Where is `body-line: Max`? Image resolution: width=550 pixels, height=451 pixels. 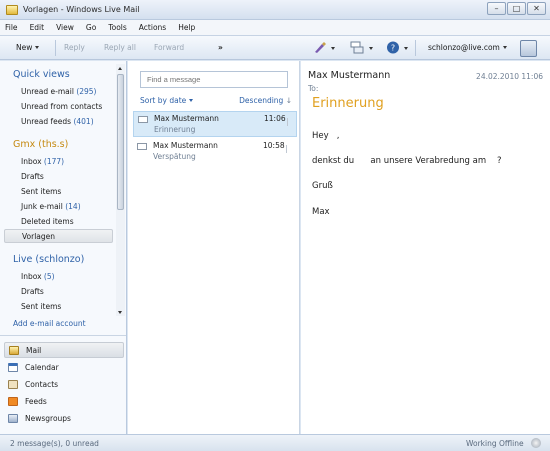
body-line: Max is located at coordinates (321, 212).